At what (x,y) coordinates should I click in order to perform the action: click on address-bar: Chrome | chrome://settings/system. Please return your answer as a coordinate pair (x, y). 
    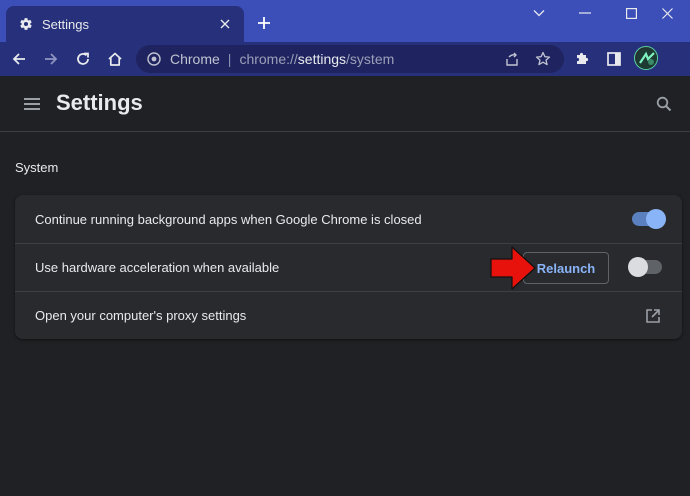
    Looking at the image, I should click on (350, 59).